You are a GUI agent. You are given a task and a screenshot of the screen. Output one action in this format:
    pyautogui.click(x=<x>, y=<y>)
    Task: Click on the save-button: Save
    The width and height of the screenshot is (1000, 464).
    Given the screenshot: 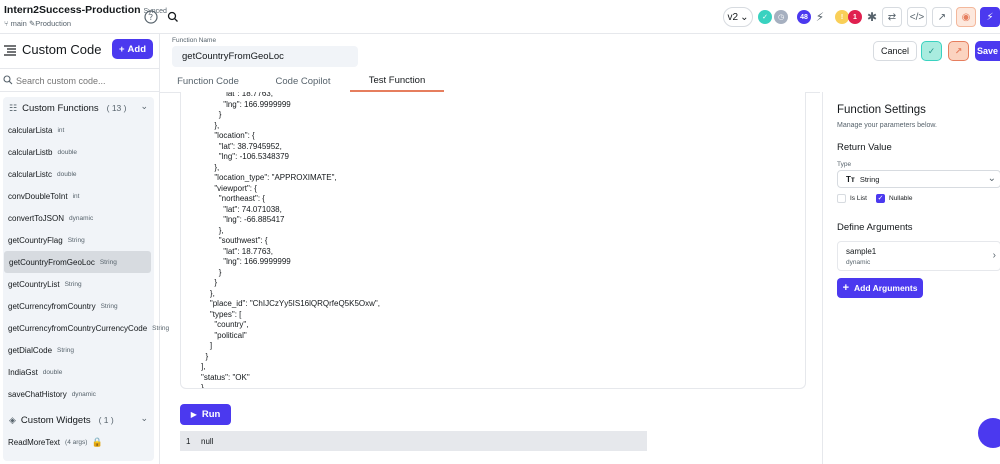 What is the action you would take?
    pyautogui.click(x=987, y=51)
    